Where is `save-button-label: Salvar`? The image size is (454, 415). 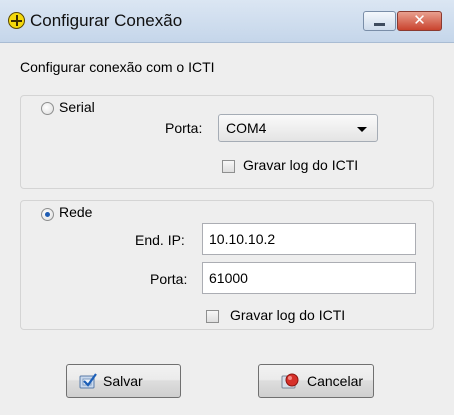 save-button-label: Salvar is located at coordinates (123, 381).